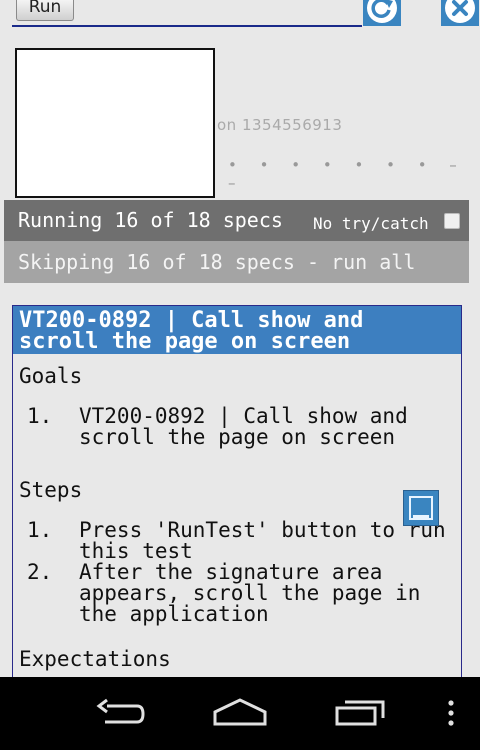 This screenshot has width=480, height=750. I want to click on no-try-catch-label: No try/catch, so click(371, 223).